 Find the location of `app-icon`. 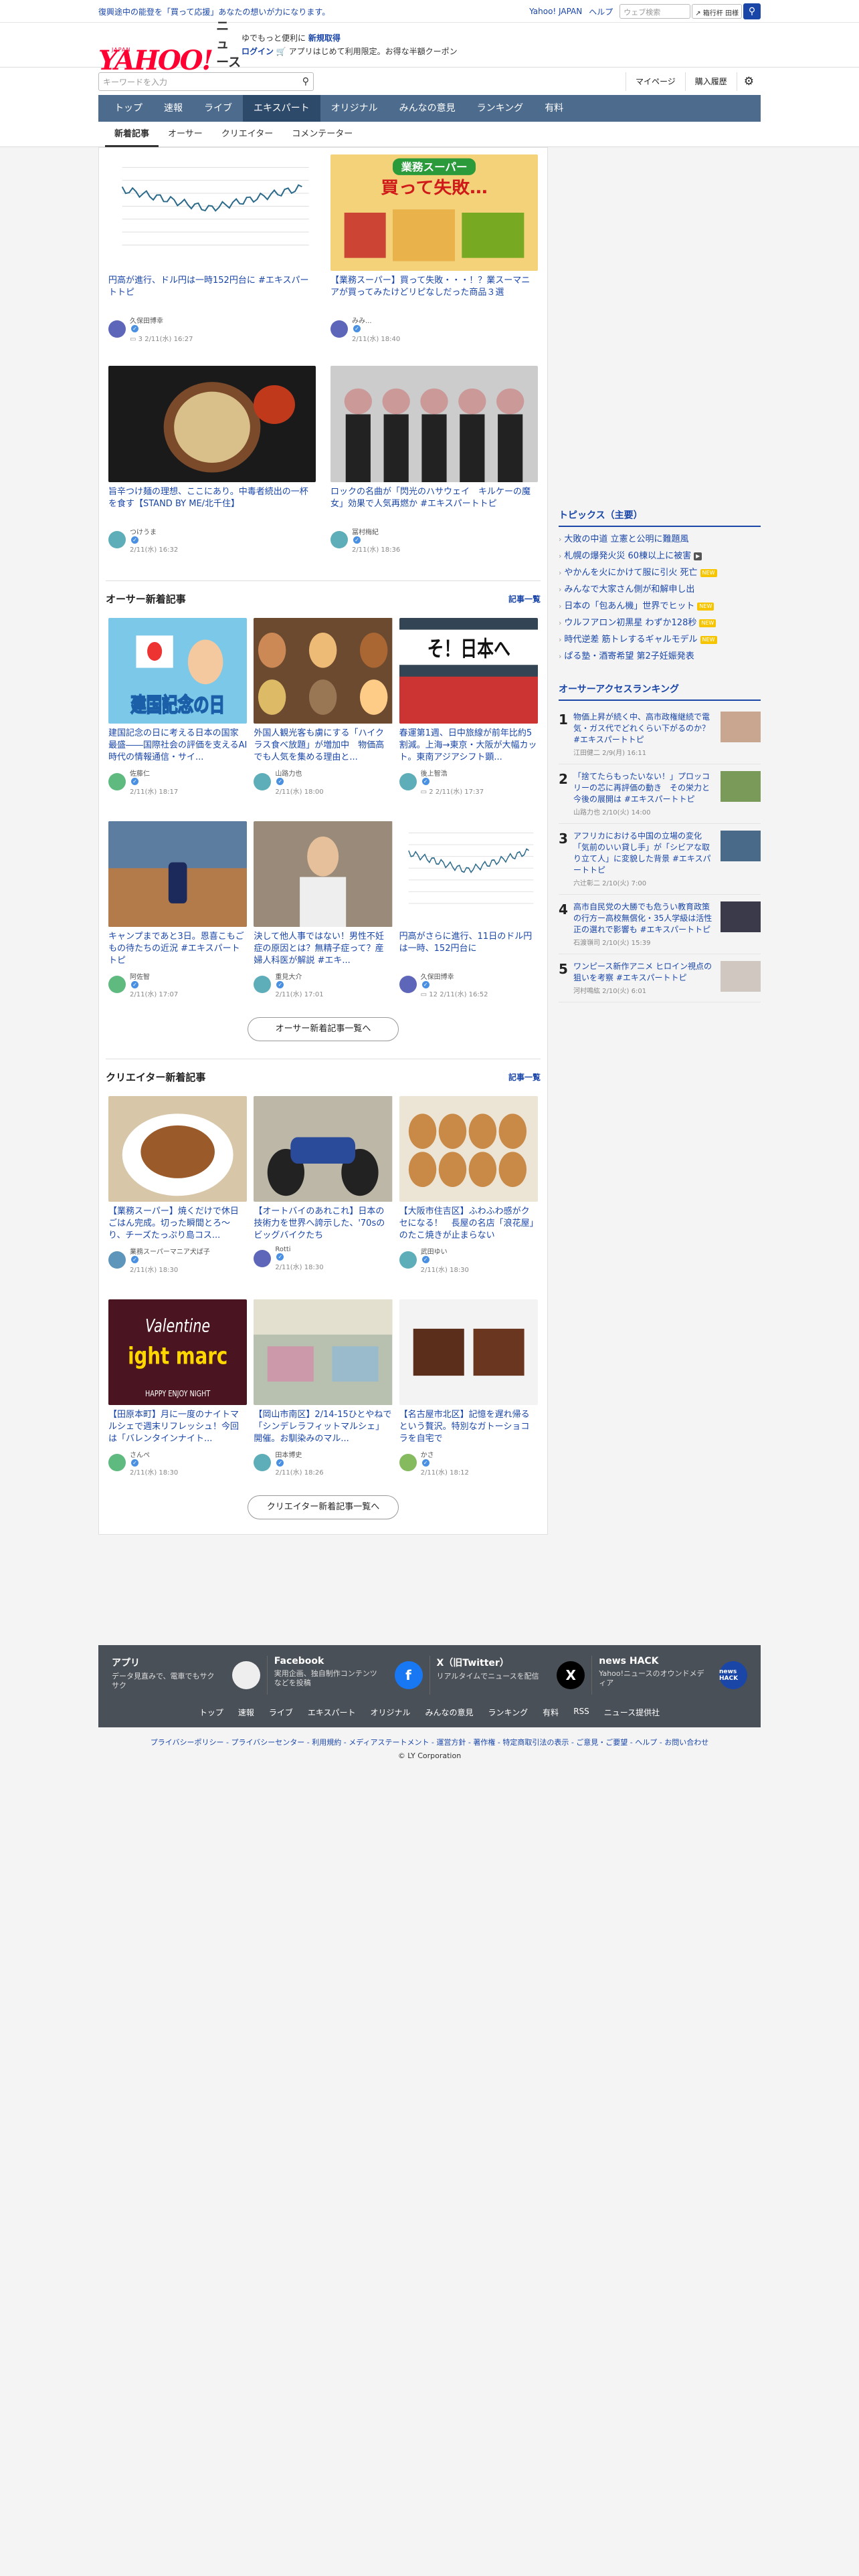

app-icon is located at coordinates (245, 1675).